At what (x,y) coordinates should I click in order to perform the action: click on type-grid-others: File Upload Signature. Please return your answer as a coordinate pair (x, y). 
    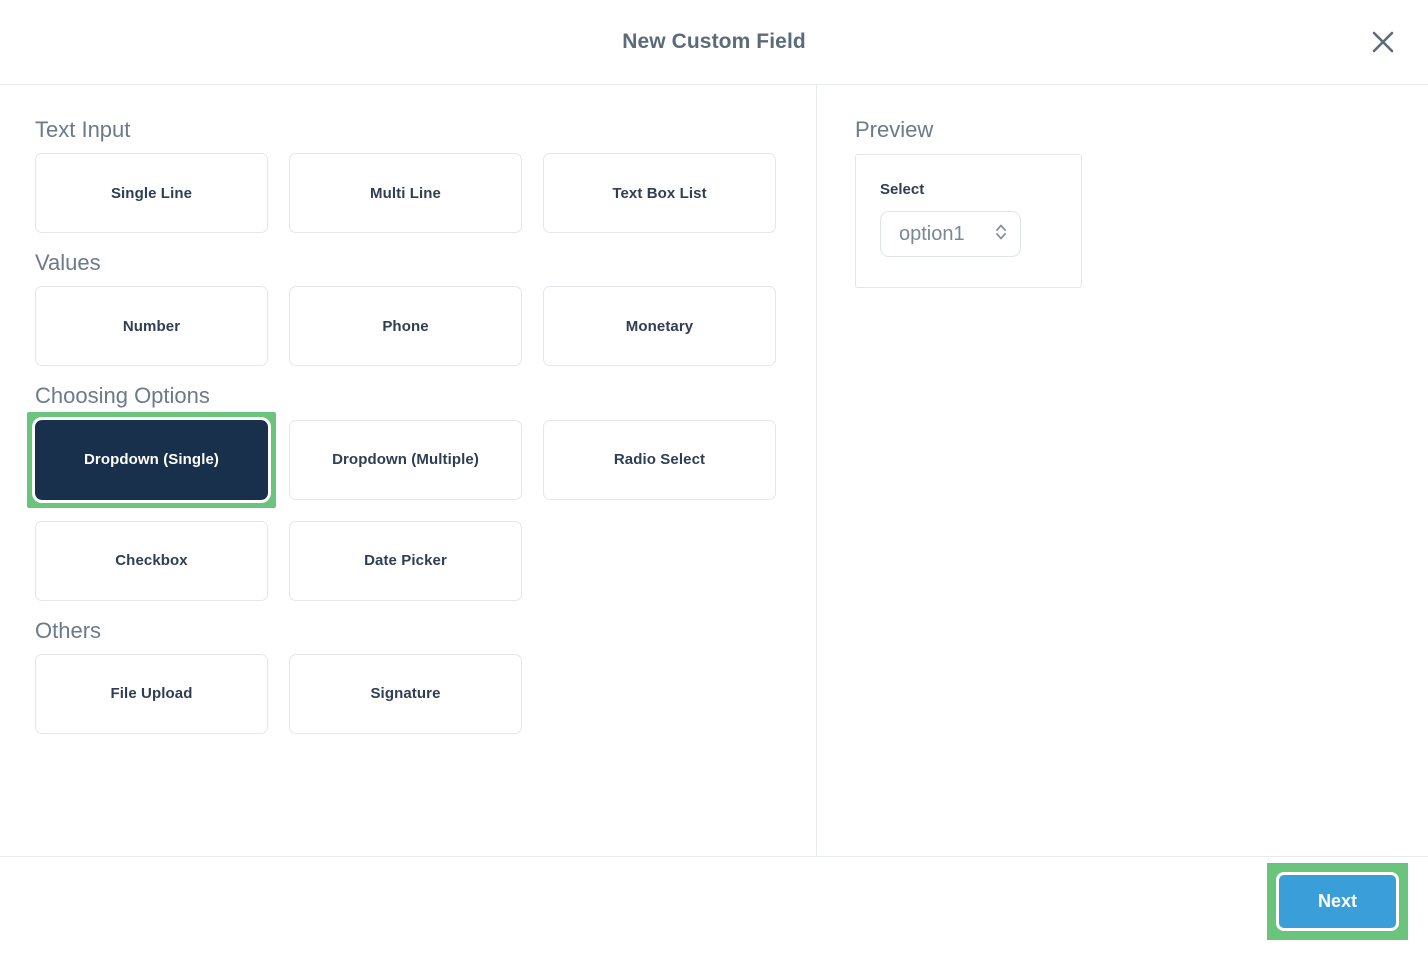
    Looking at the image, I should click on (407, 693).